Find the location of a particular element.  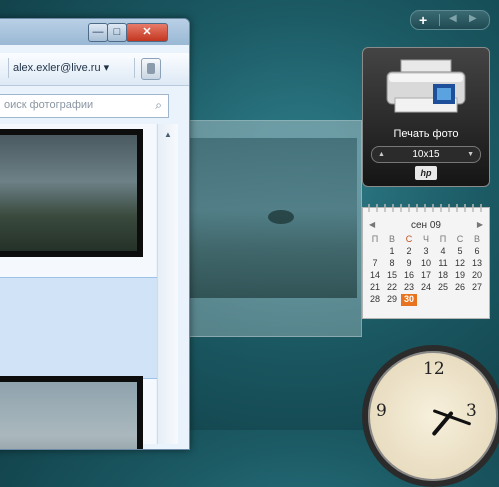

calendar-day: 13 is located at coordinates (477, 264).